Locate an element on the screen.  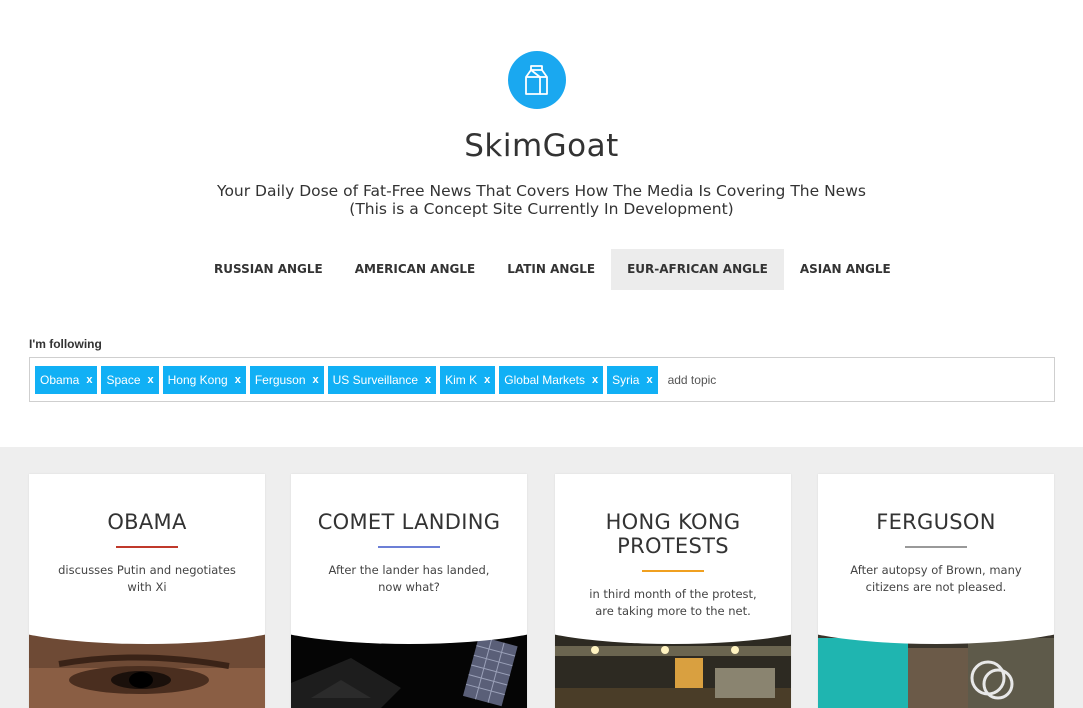
topic-tag-label: Syria is located at coordinates (626, 379).